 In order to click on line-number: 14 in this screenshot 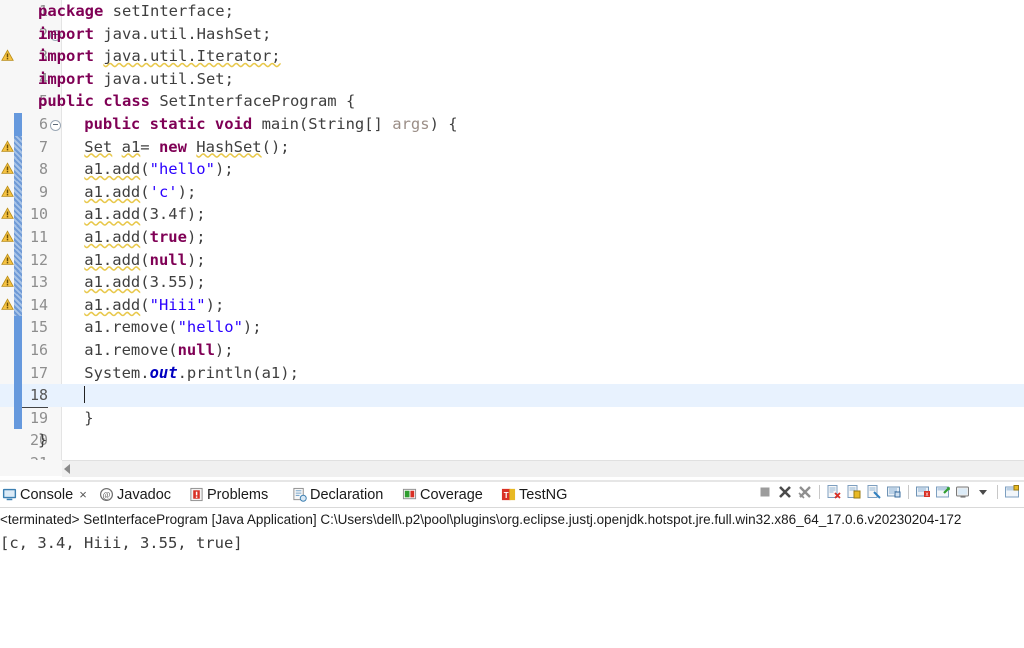, I will do `click(38, 304)`.